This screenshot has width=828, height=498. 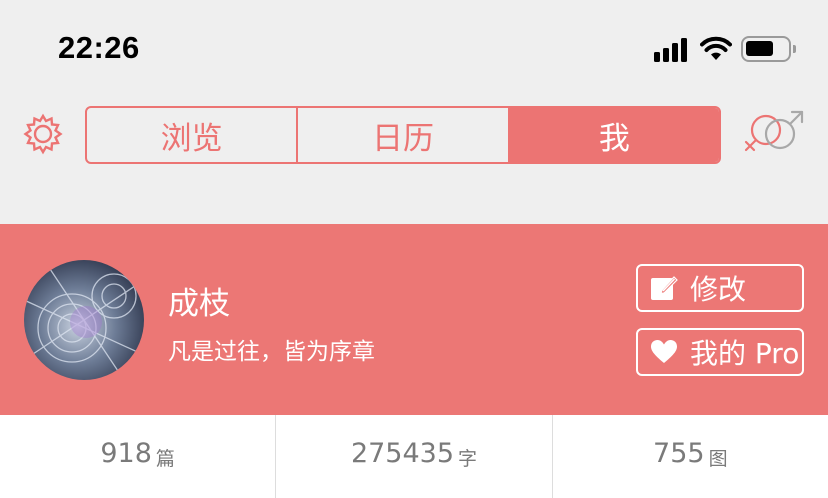 I want to click on stat-articles: 918 篇, so click(x=138, y=456).